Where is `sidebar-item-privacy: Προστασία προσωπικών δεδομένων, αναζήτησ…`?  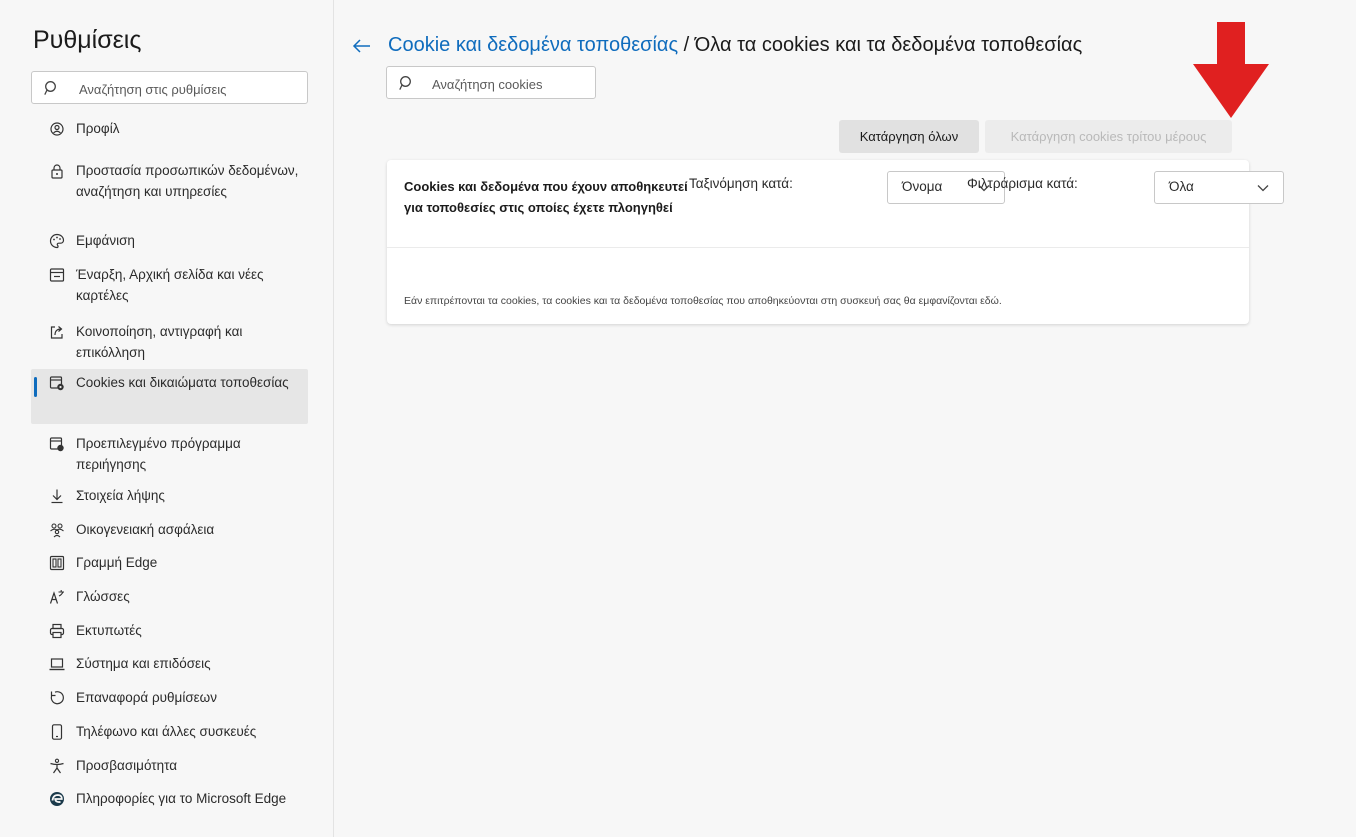 sidebar-item-privacy: Προστασία προσωπικών δεδομένων, αναζήτησ… is located at coordinates (169, 192).